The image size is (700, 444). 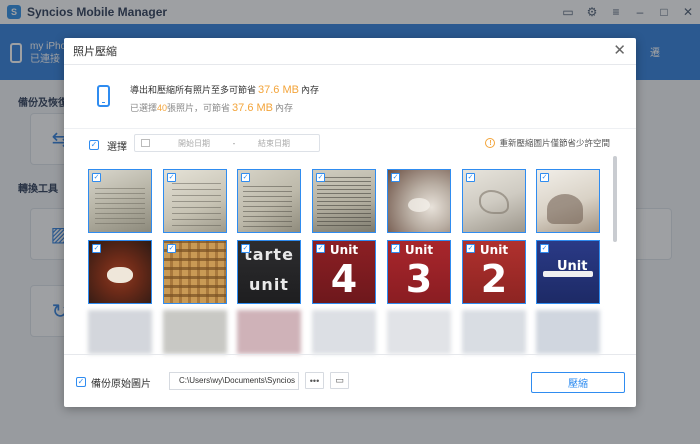 I want to click on backup-path-field: C:\Users\wy\Documents\Syncios, so click(x=234, y=381).